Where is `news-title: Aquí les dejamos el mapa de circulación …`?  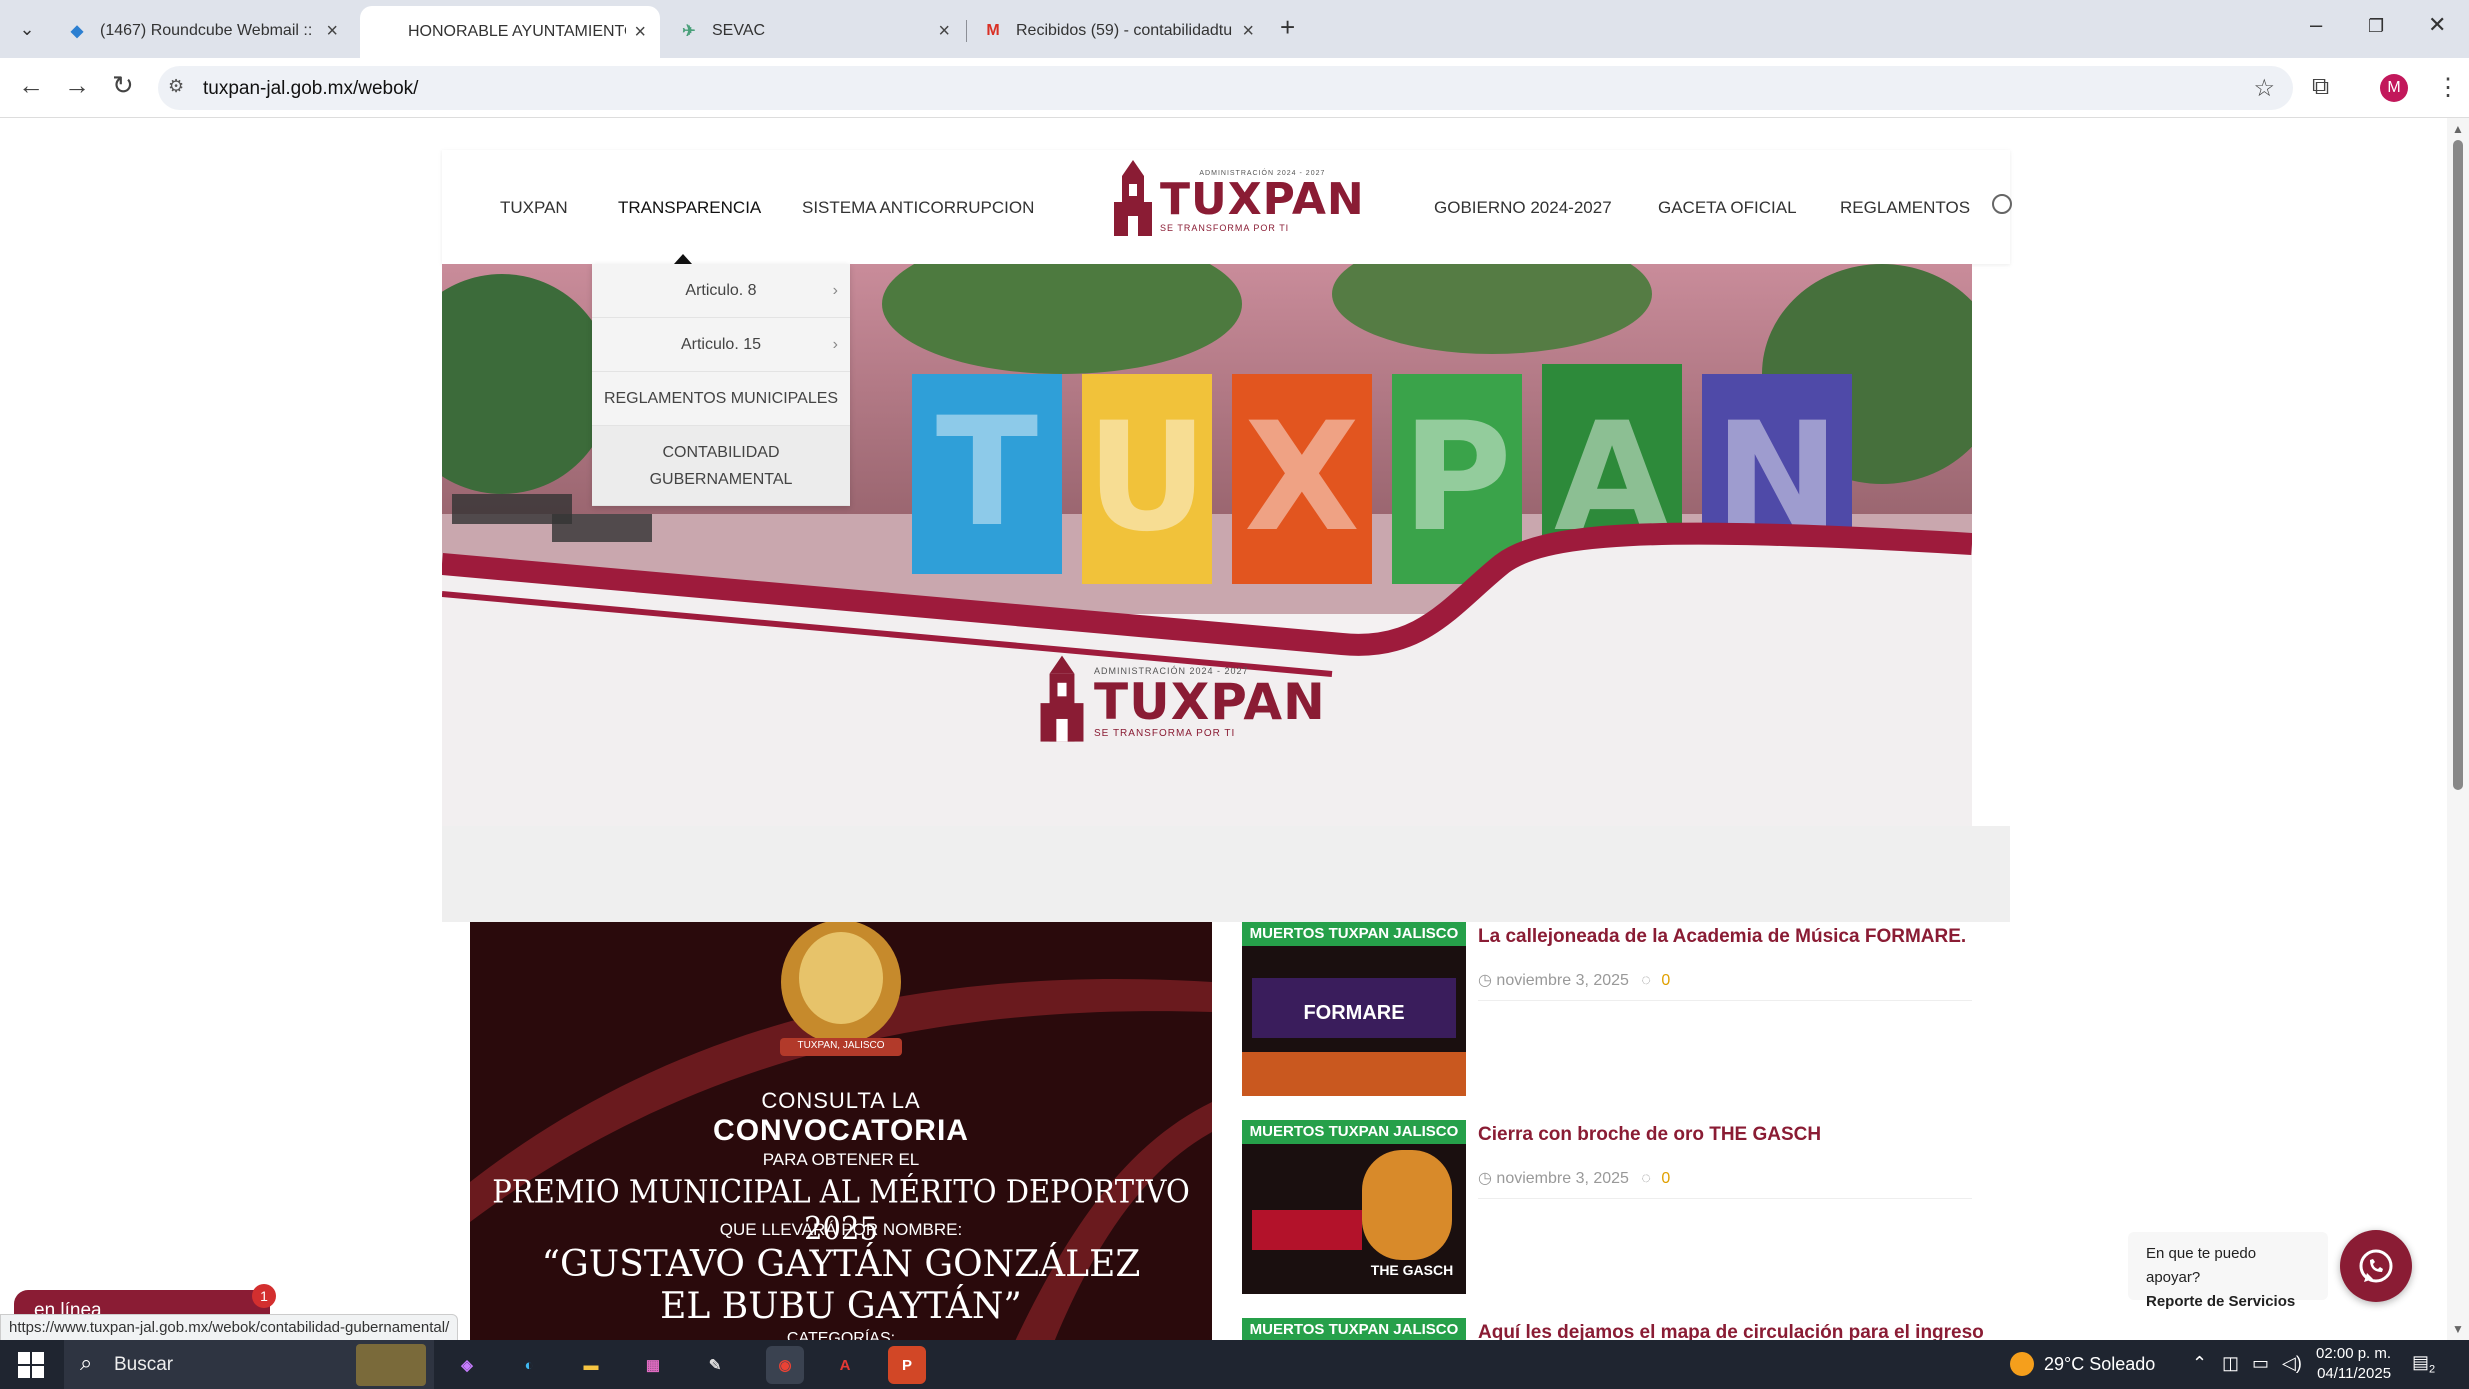
news-title: Aquí les dejamos el mapa de circulación … is located at coordinates (1731, 1331).